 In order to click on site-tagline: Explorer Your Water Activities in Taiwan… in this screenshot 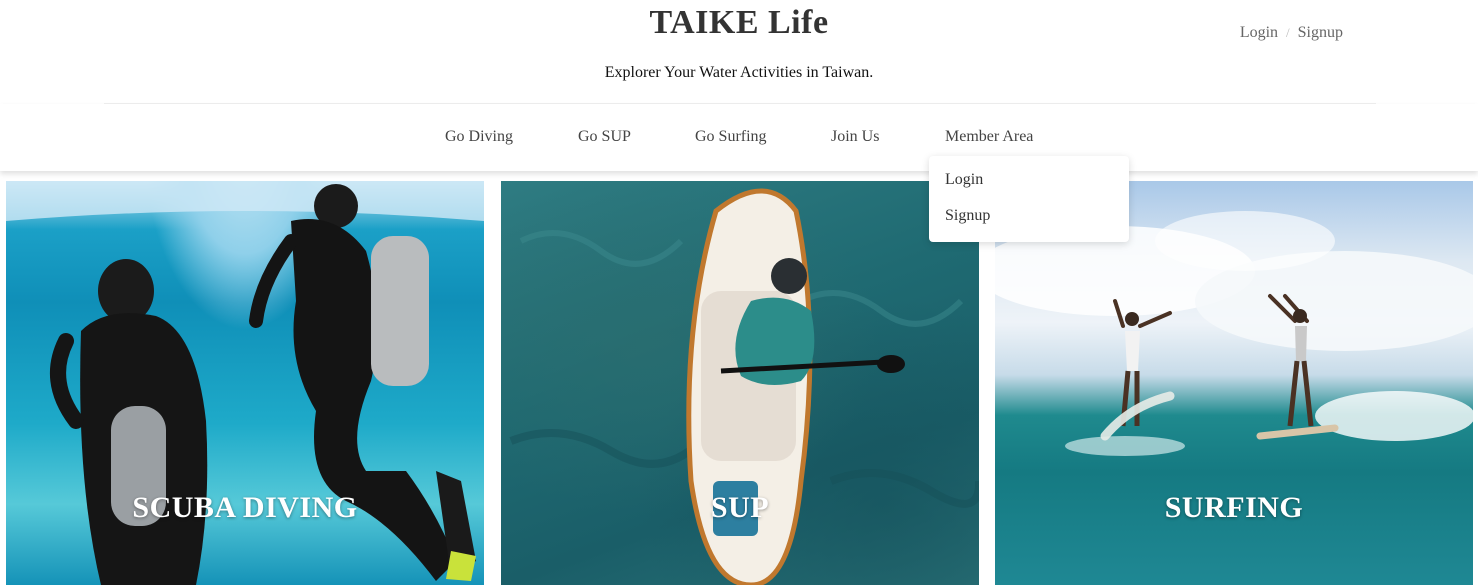, I will do `click(739, 72)`.